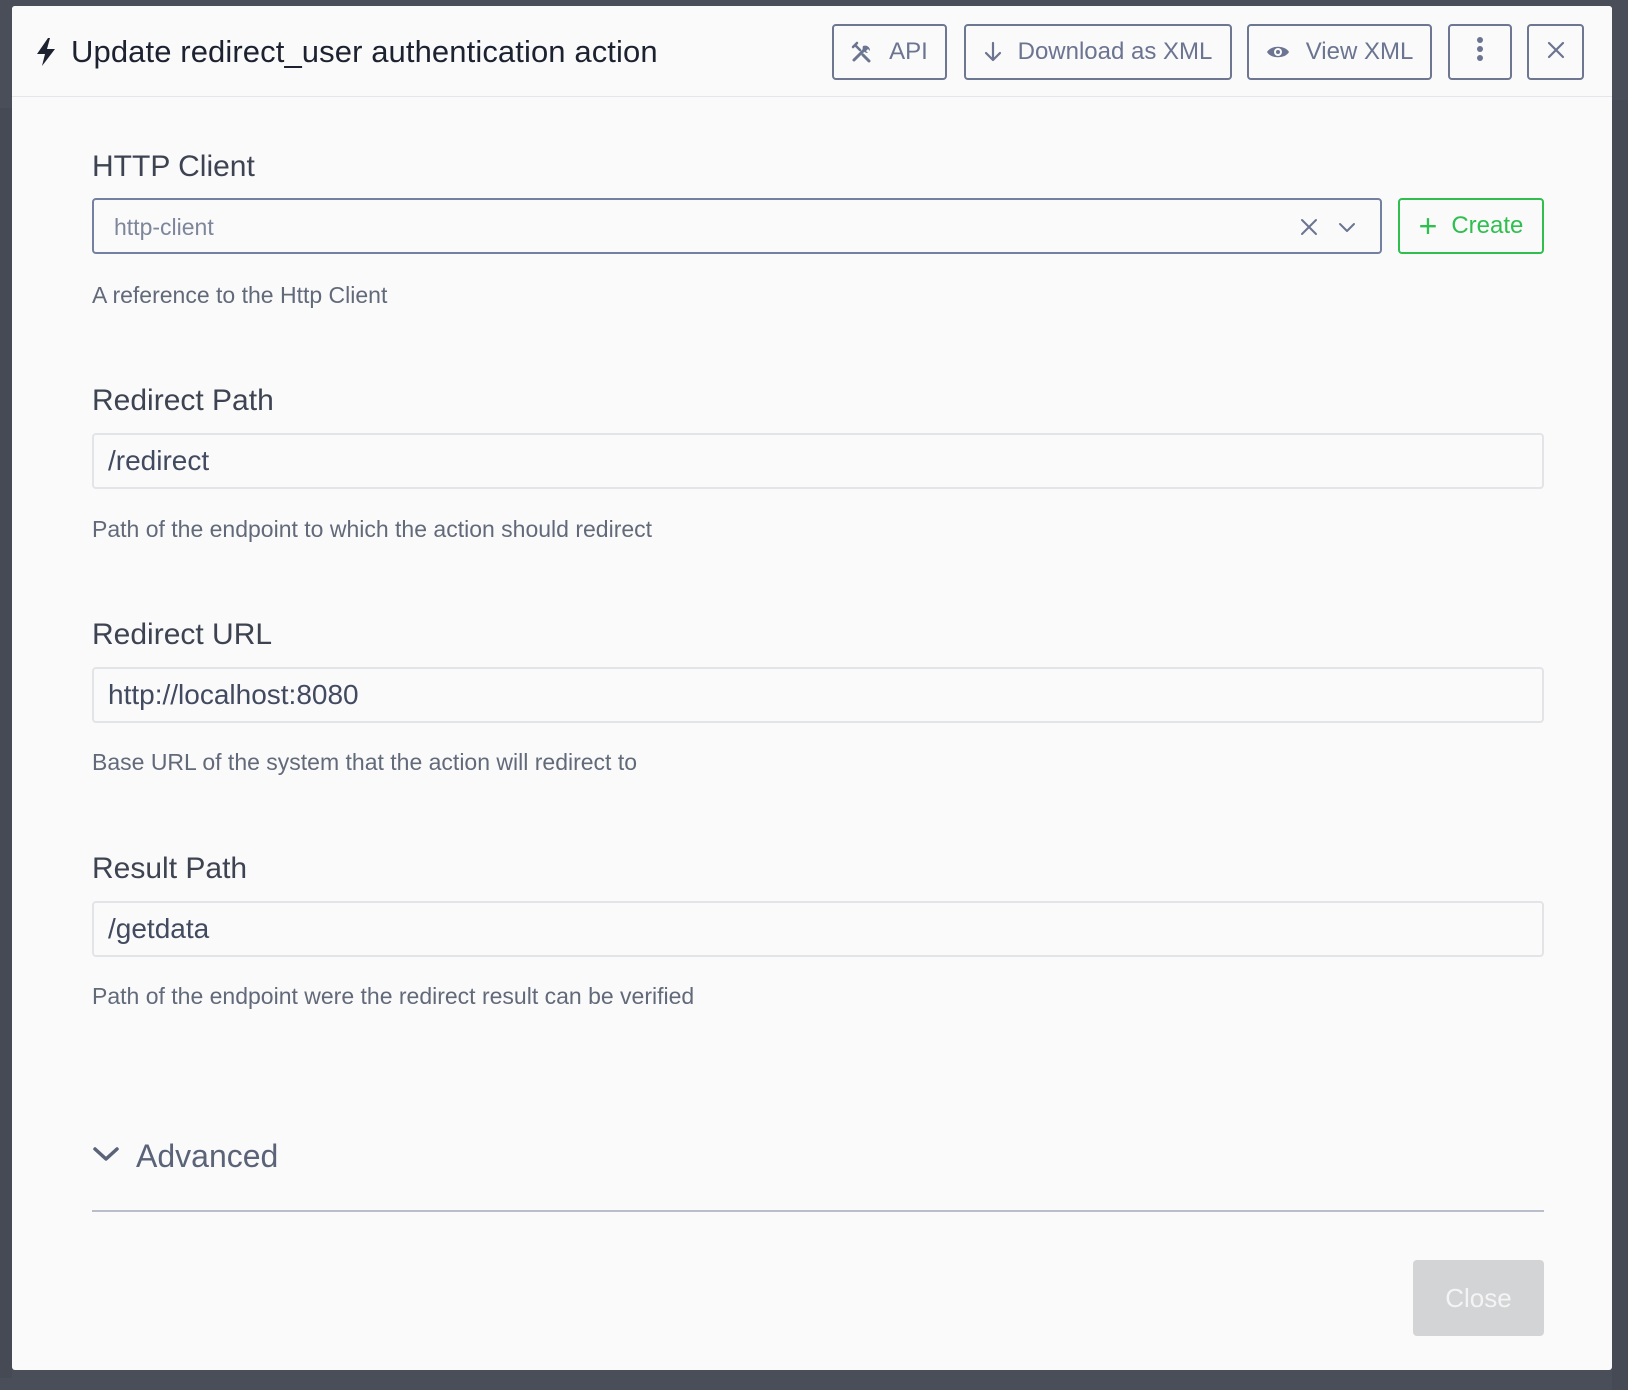  I want to click on clear-selection-icon, so click(1309, 227).